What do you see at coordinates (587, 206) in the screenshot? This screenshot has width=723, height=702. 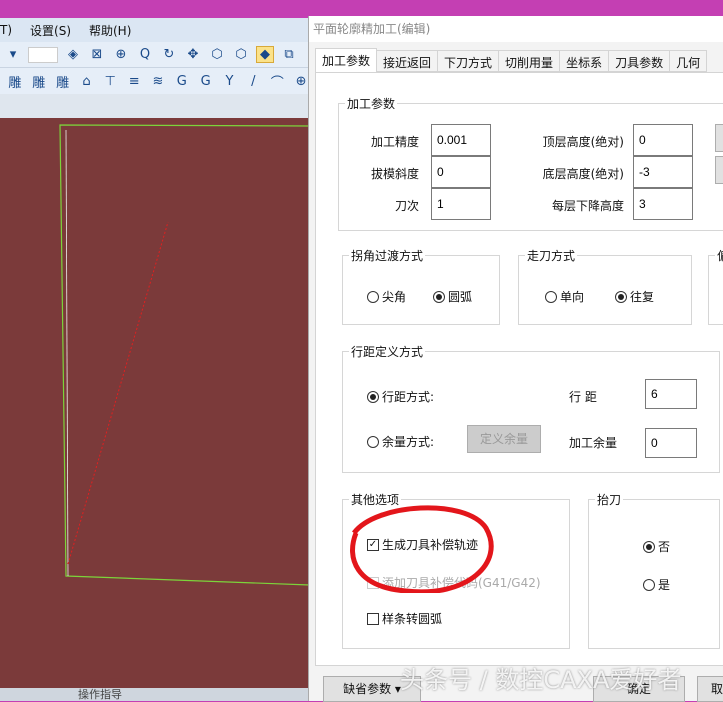 I see `step-label: 每层下降高度` at bounding box center [587, 206].